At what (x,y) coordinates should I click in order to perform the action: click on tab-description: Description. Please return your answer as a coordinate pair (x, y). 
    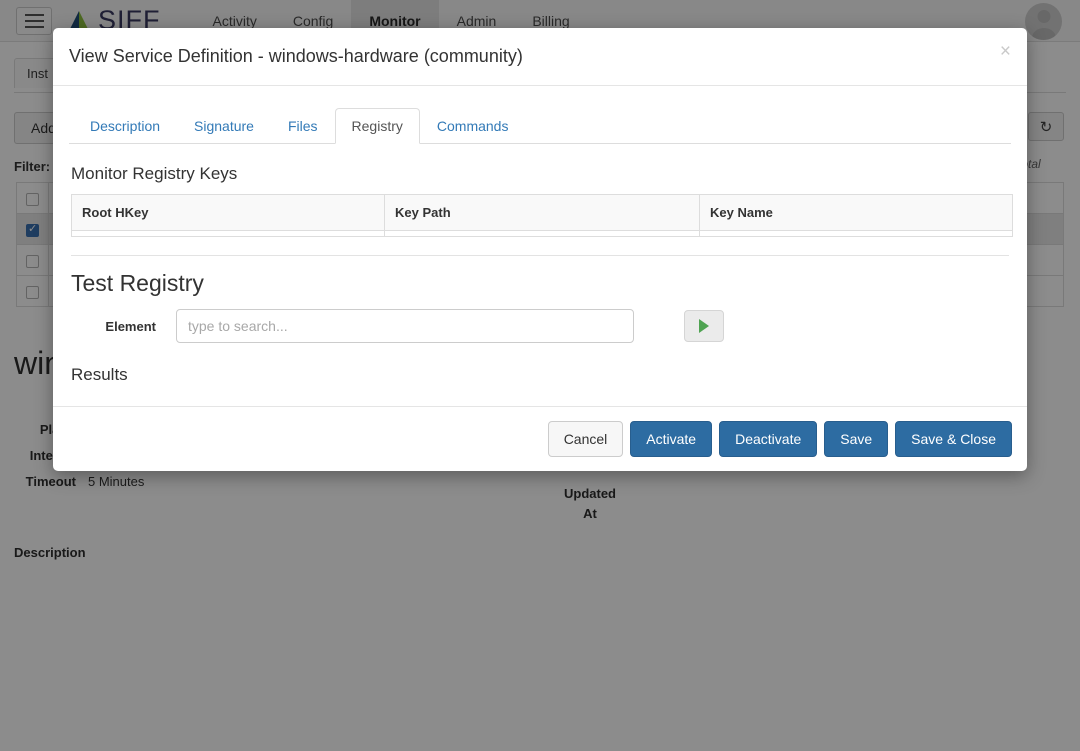
    Looking at the image, I should click on (125, 126).